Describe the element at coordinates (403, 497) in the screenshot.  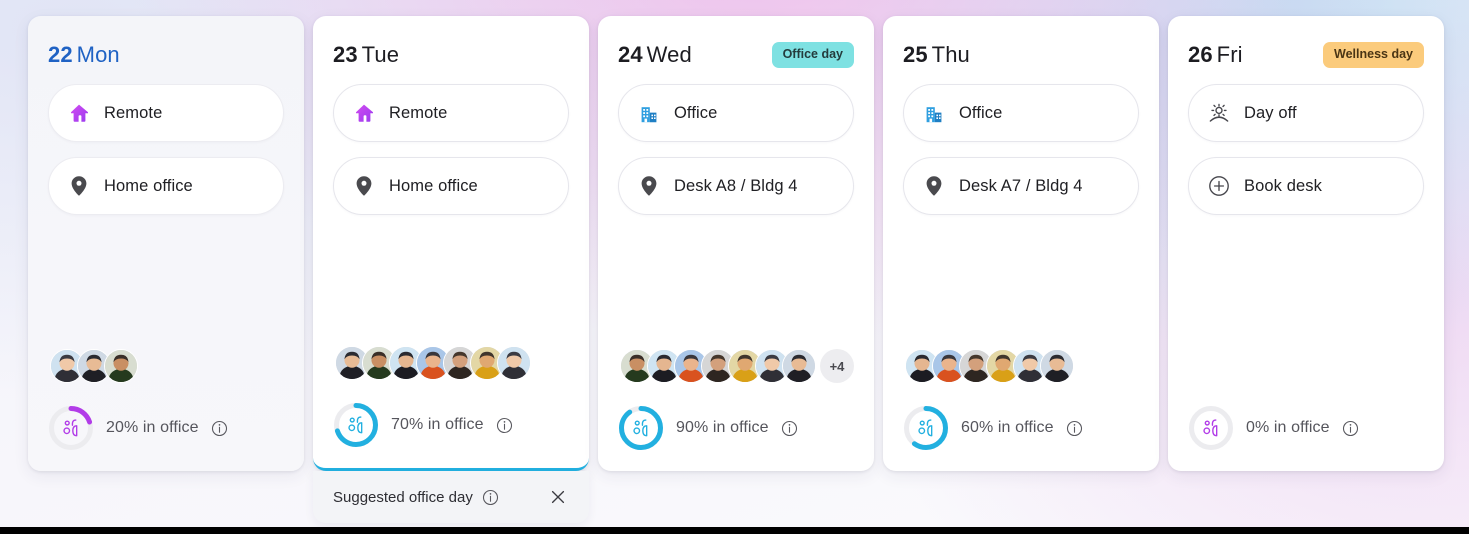
I see `banner-label: Suggested office day` at that location.